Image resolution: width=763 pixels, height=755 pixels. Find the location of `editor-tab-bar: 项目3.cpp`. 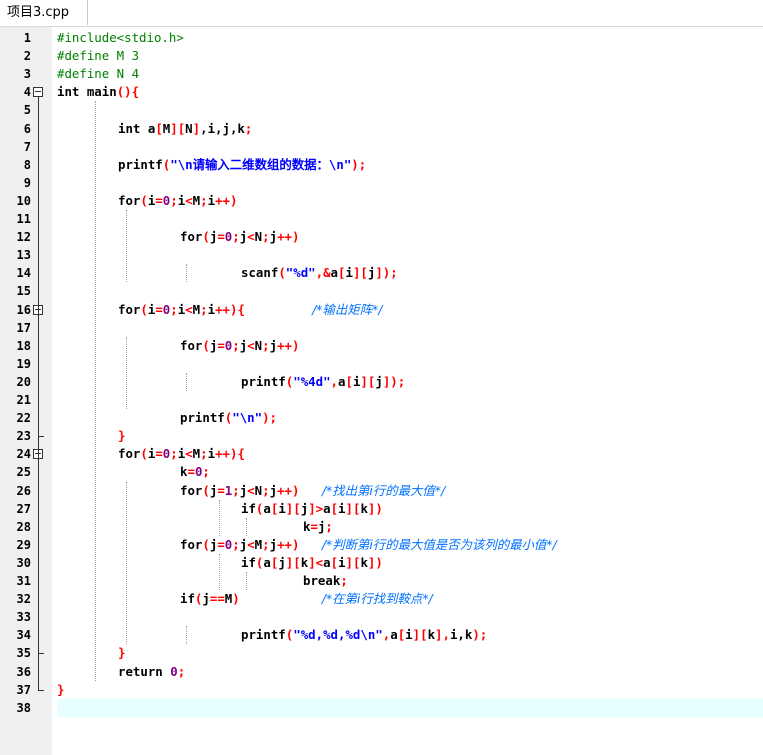

editor-tab-bar: 项目3.cpp is located at coordinates (381, 13).